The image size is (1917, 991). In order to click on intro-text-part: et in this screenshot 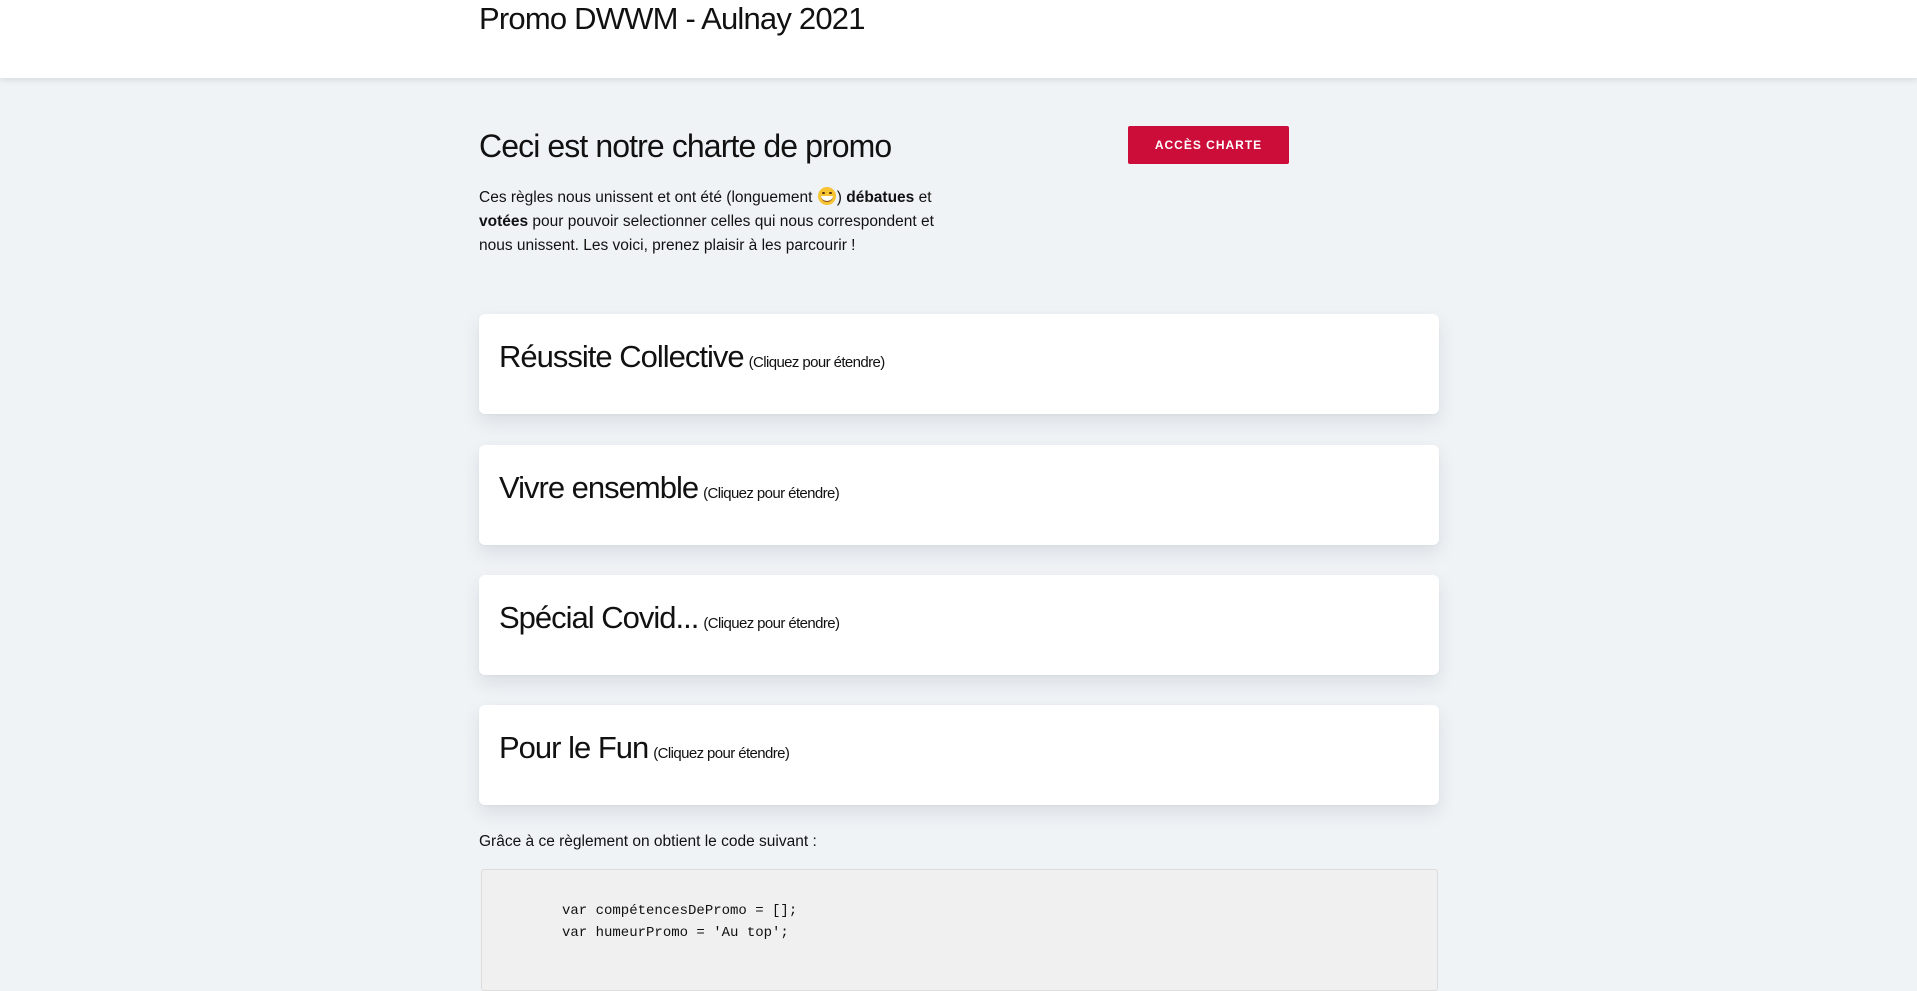, I will do `click(923, 197)`.